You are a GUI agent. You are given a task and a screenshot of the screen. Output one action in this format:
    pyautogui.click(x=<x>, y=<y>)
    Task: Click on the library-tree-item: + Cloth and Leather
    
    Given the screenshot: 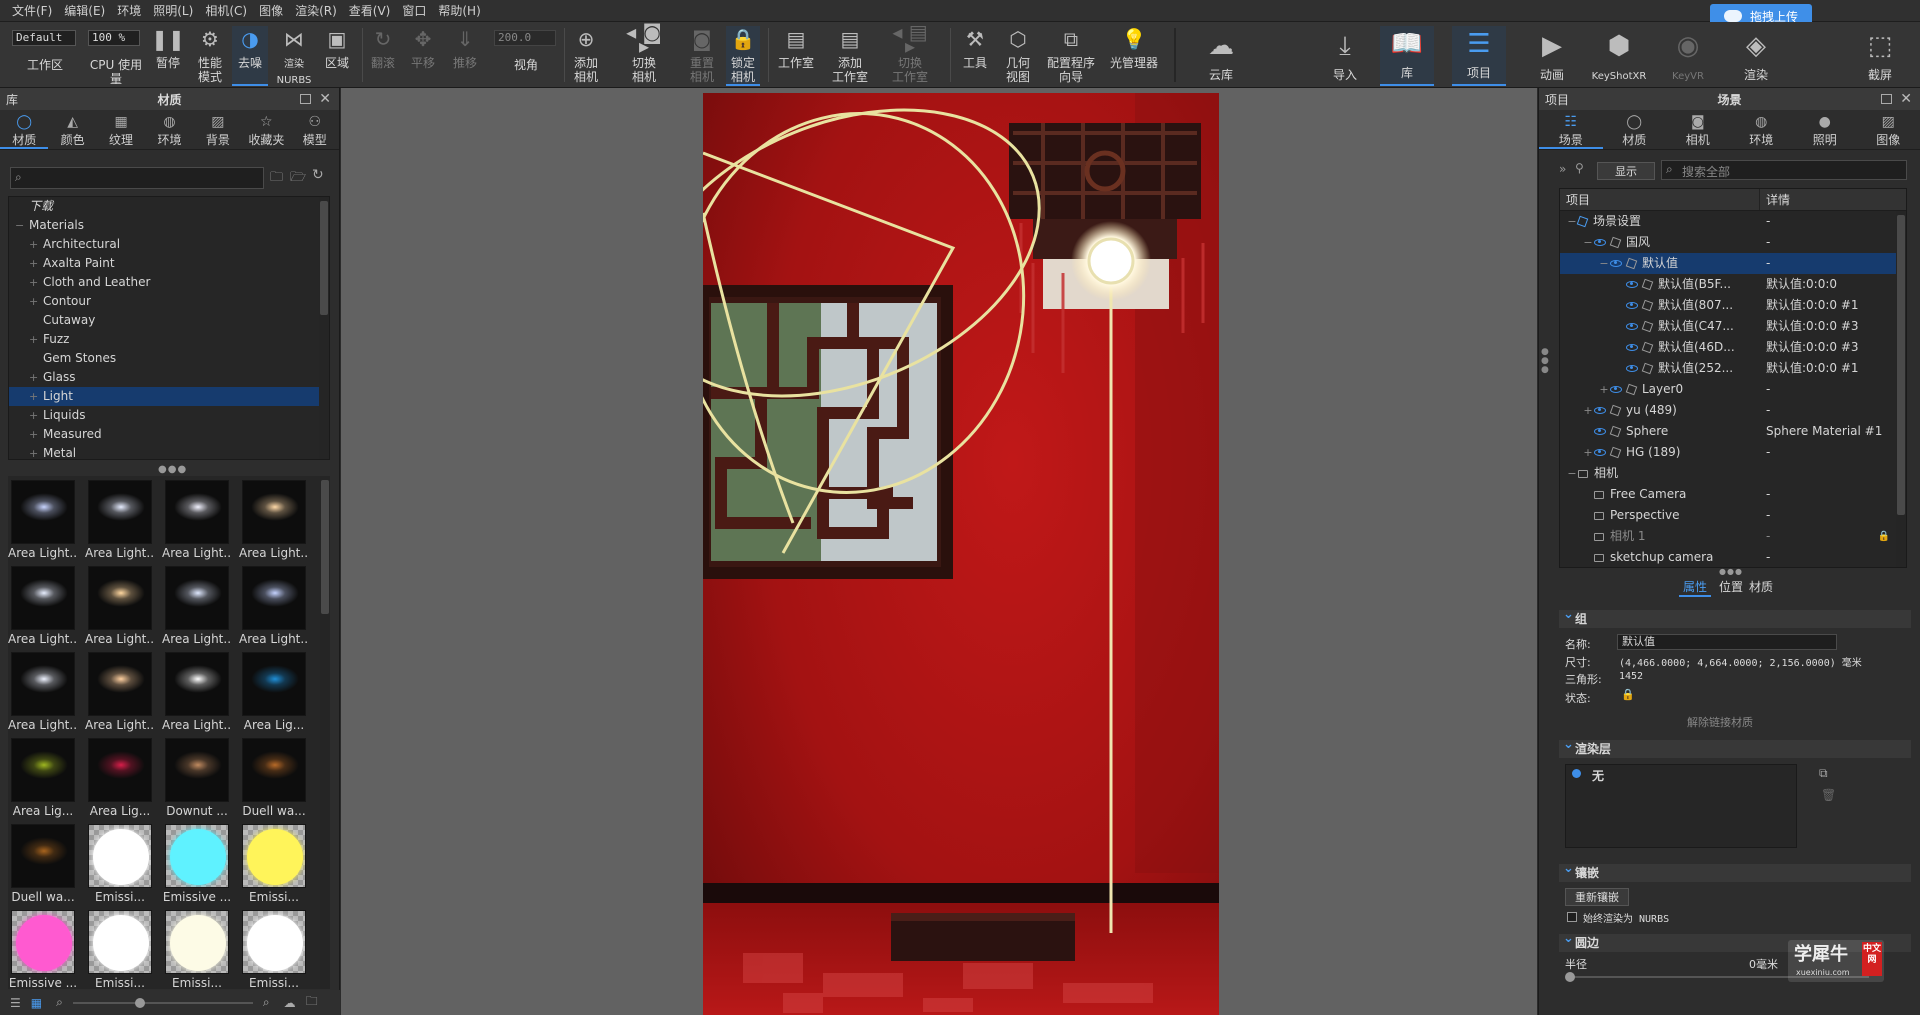 What is the action you would take?
    pyautogui.click(x=169, y=282)
    